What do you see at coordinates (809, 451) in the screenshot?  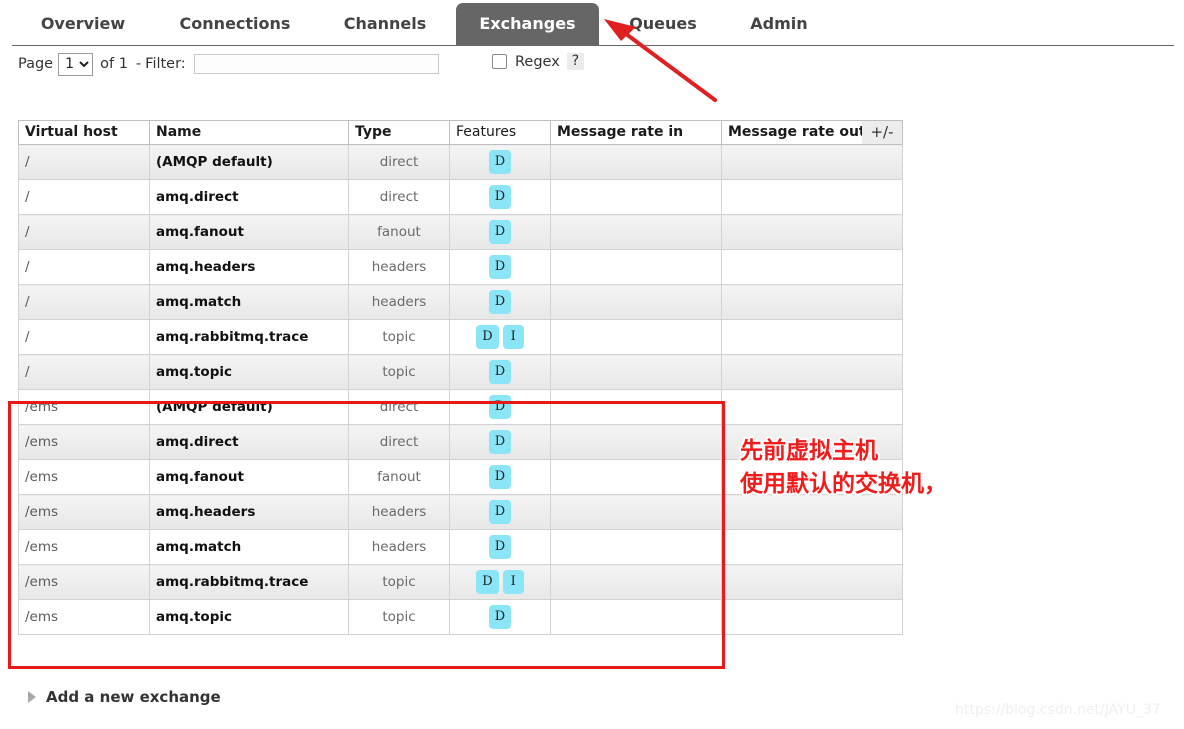 I see `annotation-note-line-1: 先前虚拟主机` at bounding box center [809, 451].